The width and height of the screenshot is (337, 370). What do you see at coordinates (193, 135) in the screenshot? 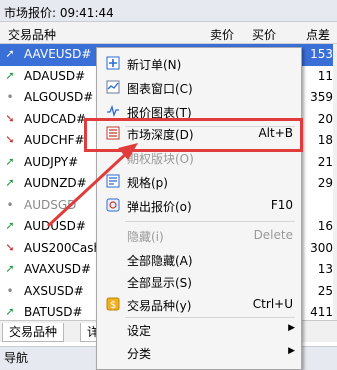
I see `highlight-box` at bounding box center [193, 135].